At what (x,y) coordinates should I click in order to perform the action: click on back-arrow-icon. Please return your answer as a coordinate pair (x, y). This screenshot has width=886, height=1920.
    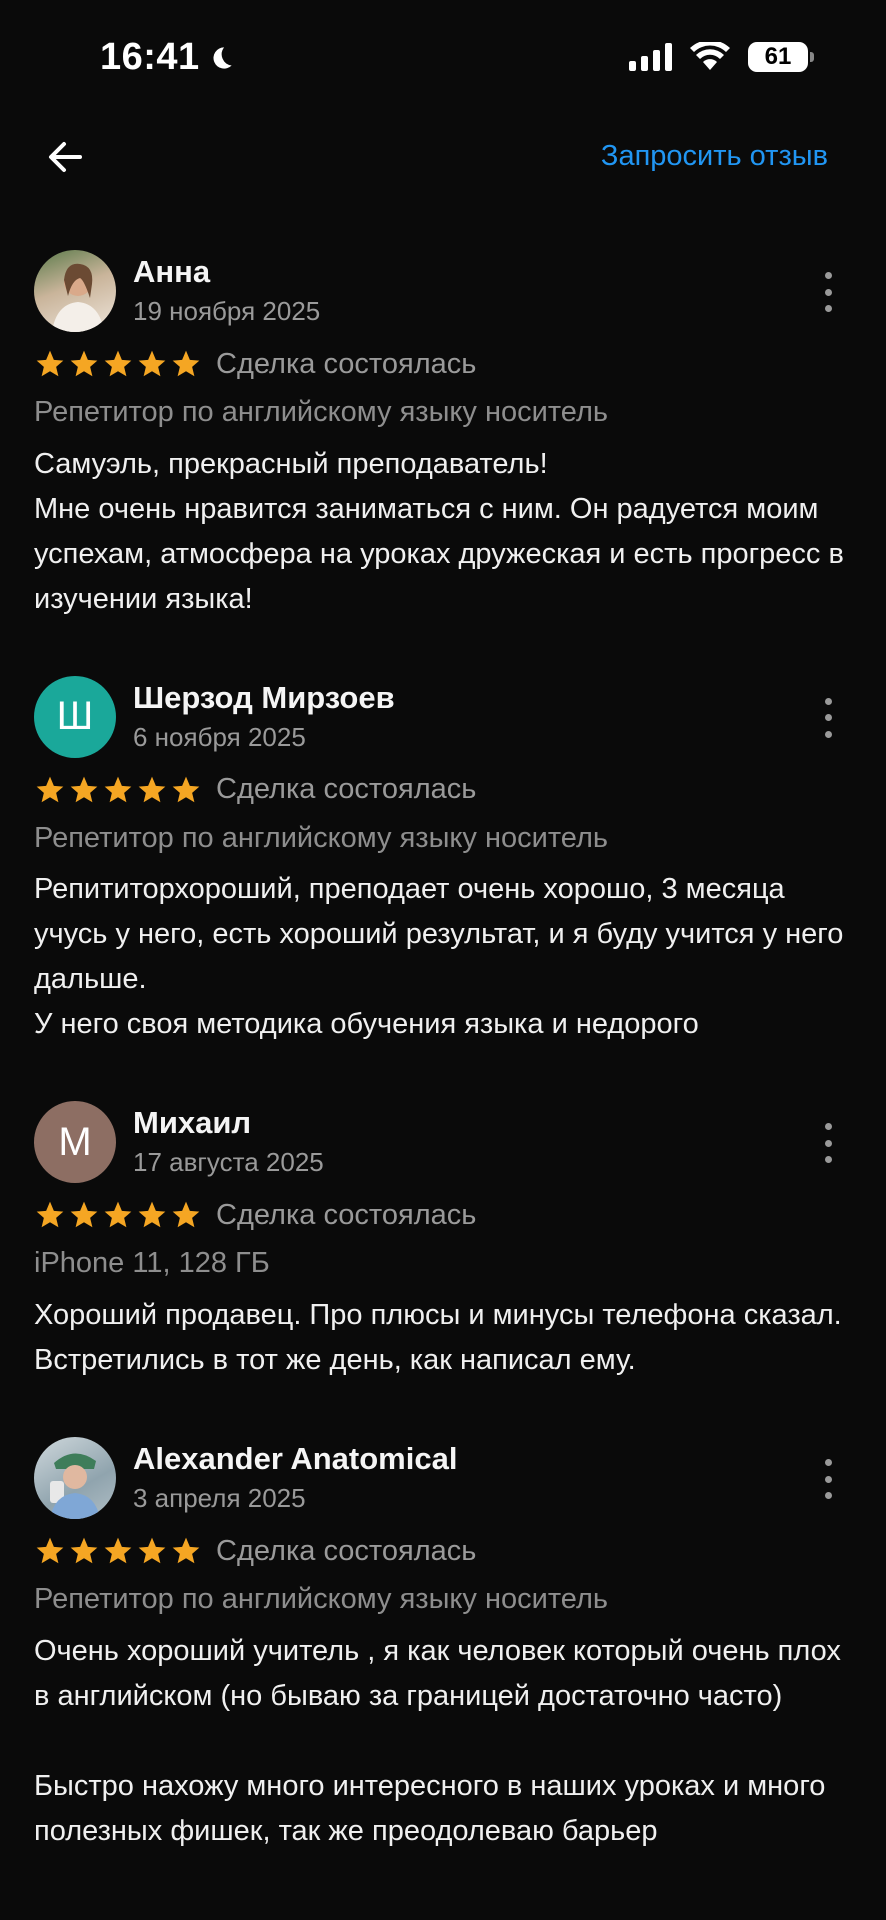
    Looking at the image, I should click on (65, 157).